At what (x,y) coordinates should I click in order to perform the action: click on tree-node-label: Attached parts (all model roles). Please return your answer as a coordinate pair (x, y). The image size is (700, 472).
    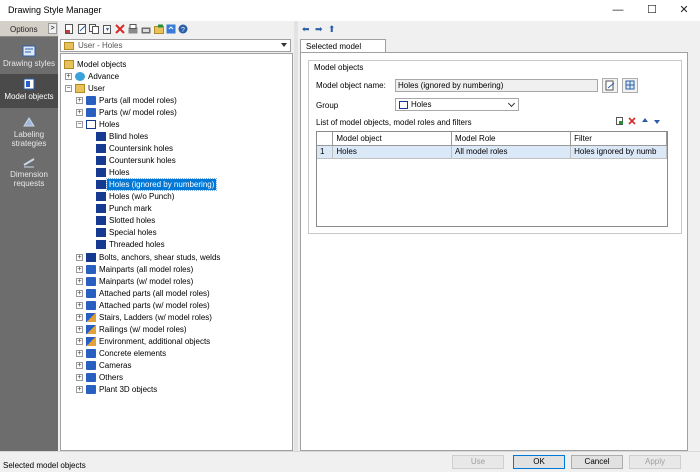
    Looking at the image, I should click on (154, 293).